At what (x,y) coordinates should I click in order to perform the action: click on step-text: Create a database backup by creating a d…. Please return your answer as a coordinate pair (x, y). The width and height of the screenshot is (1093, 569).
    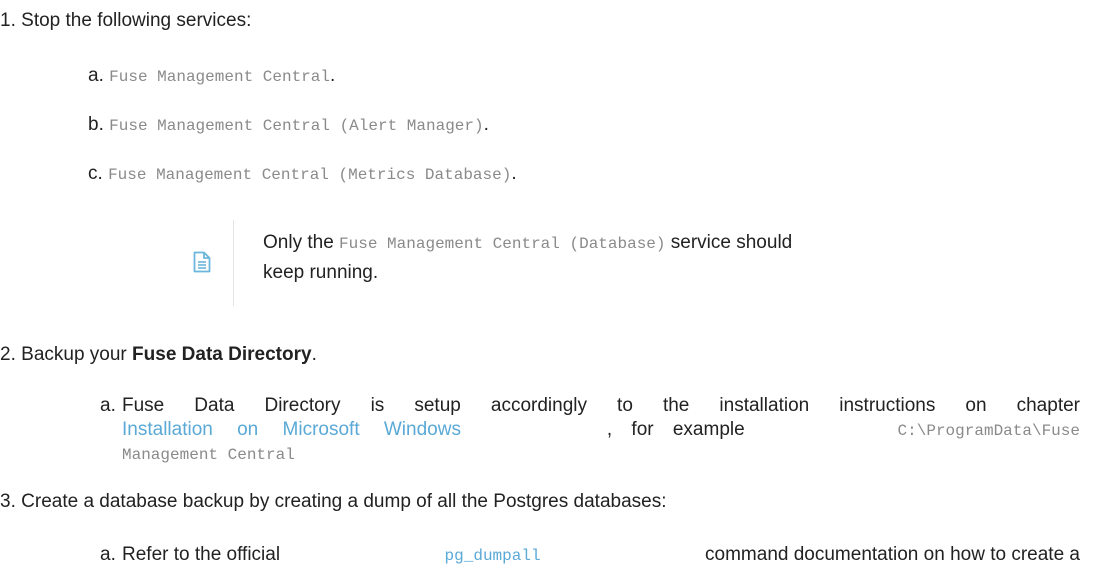
    Looking at the image, I should click on (344, 501).